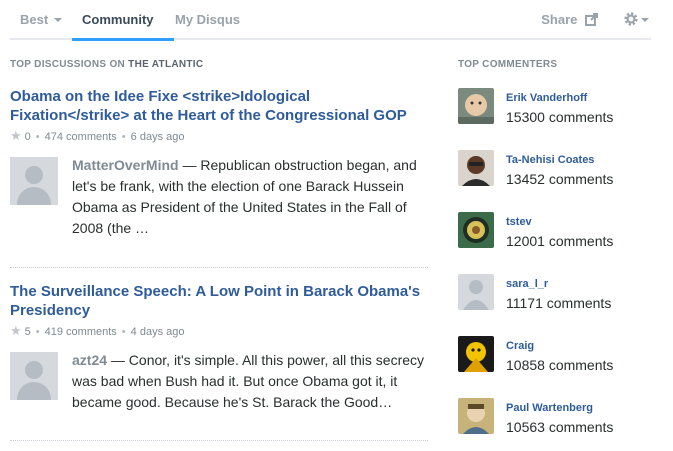 Image resolution: width=673 pixels, height=451 pixels. What do you see at coordinates (558, 294) in the screenshot?
I see `commenter-item: sara_l_r 11171 comments` at bounding box center [558, 294].